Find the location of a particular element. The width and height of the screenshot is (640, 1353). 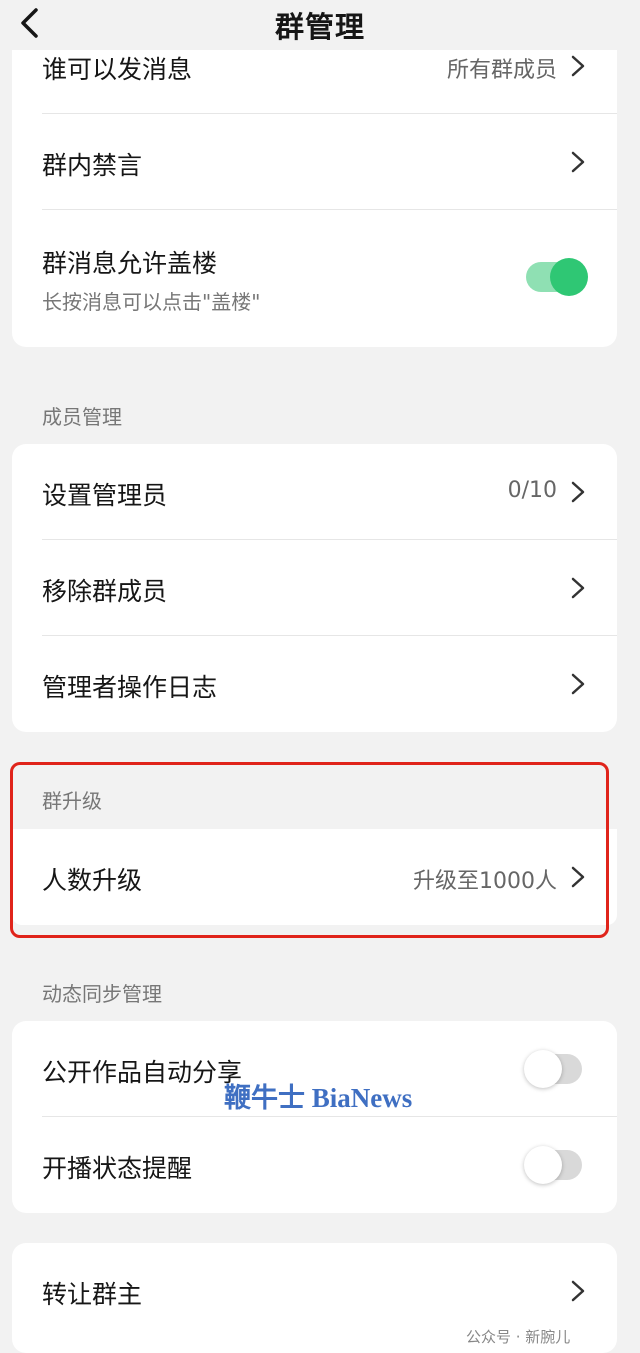

set-admin-row: 设置管理员 0/10 is located at coordinates (314, 492).